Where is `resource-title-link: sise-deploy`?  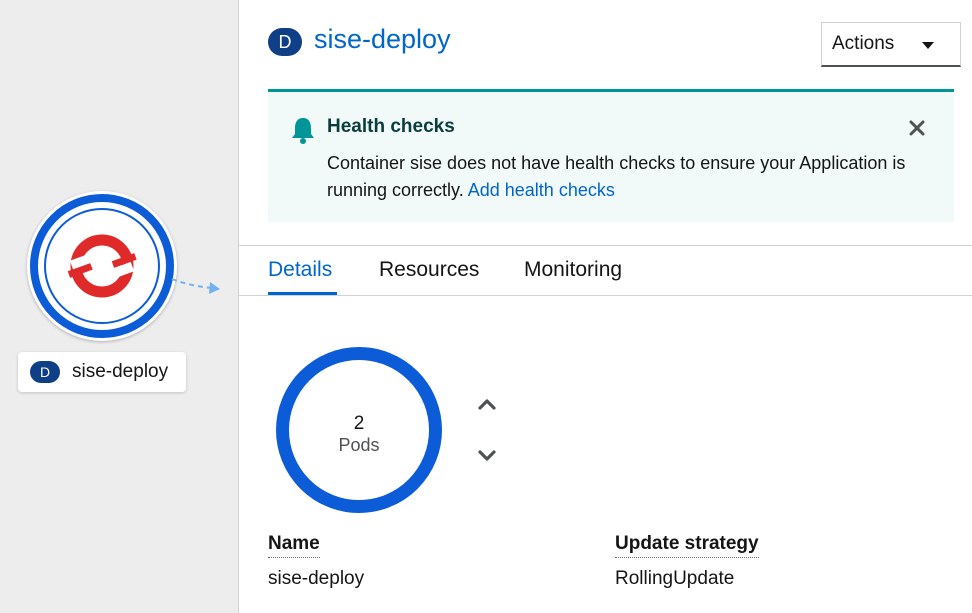
resource-title-link: sise-deploy is located at coordinates (382, 39).